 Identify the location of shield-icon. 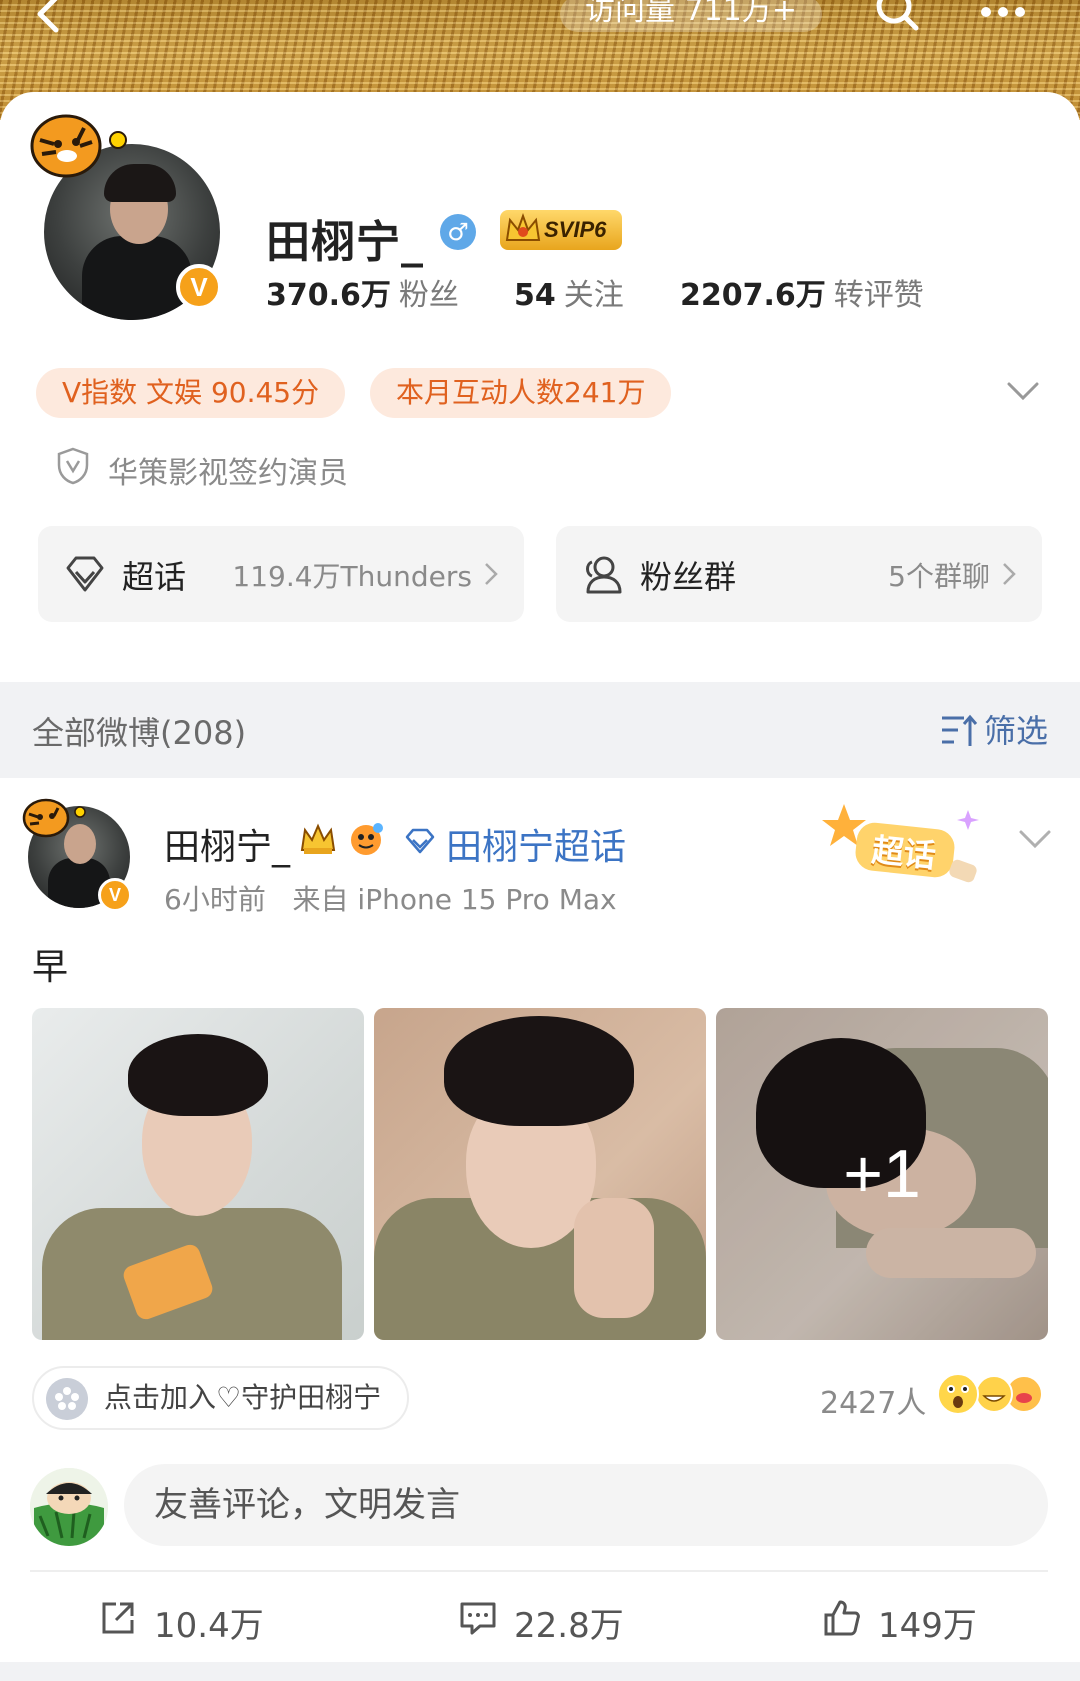
(73, 466).